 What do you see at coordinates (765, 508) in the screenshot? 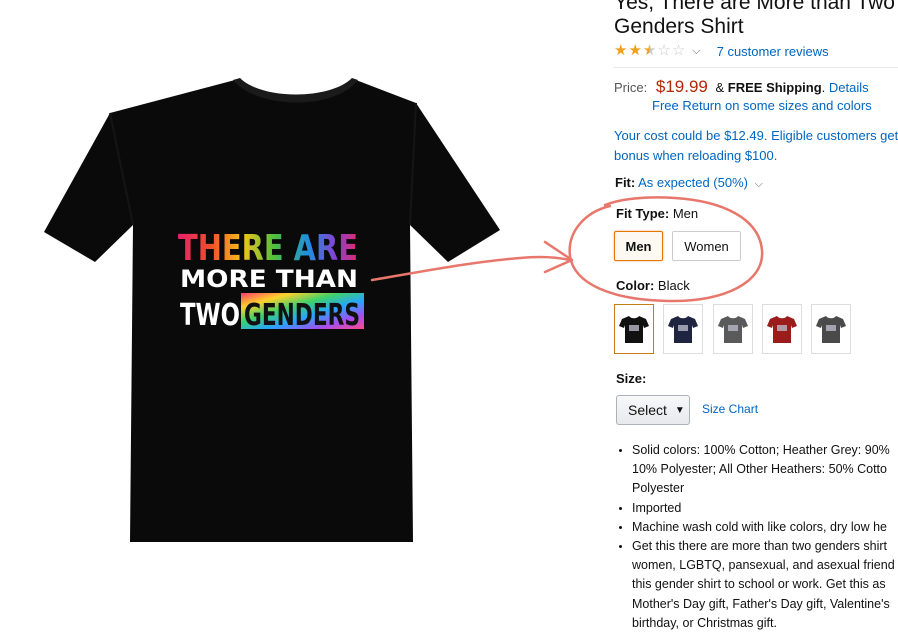
I see `feature-bullet: Imported` at bounding box center [765, 508].